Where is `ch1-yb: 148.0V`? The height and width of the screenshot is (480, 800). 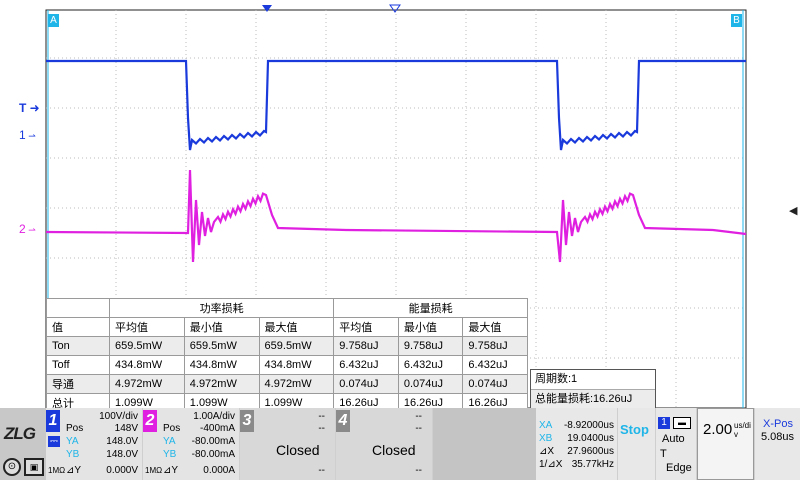
ch1-yb: 148.0V is located at coordinates (122, 454).